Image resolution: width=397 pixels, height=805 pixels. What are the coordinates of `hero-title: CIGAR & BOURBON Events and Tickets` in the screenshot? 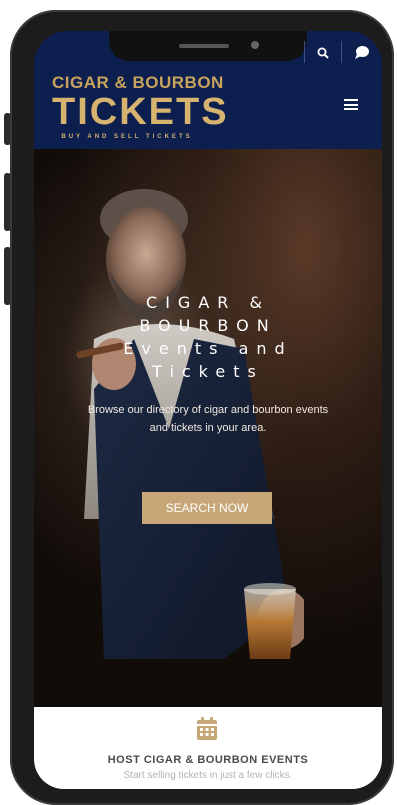 It's located at (208, 337).